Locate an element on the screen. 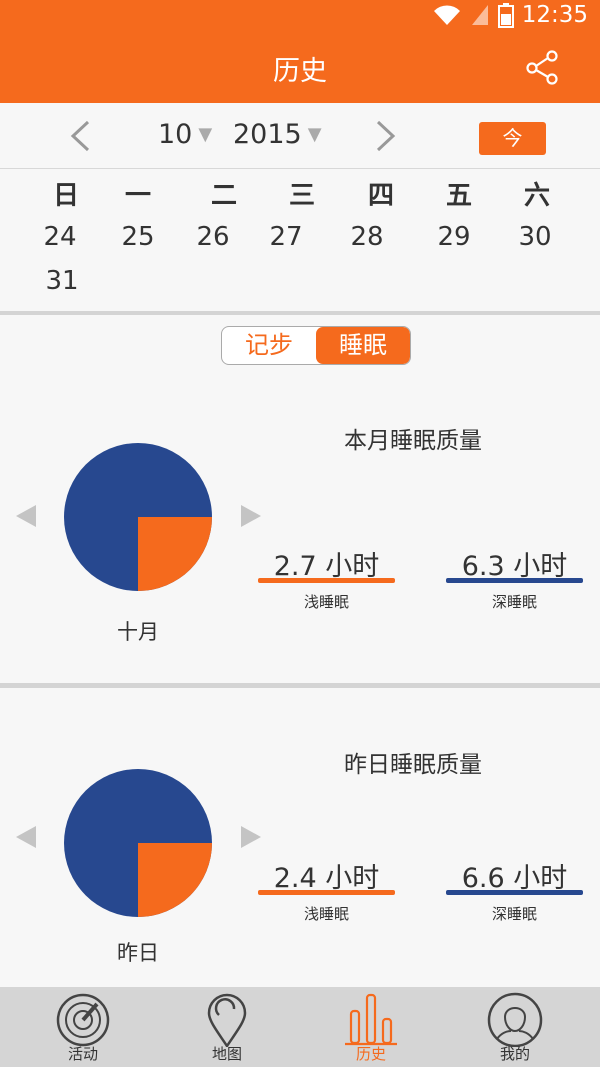 The image size is (600, 1067). profile-icon is located at coordinates (515, 1019).